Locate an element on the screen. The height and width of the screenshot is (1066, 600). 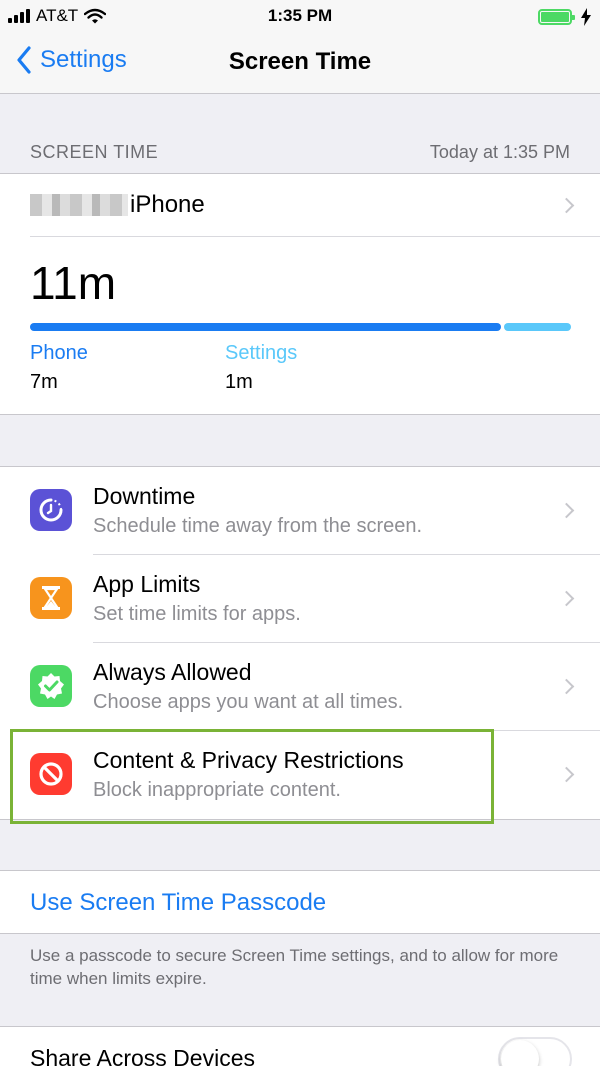
legend-label: Settings is located at coordinates (261, 353).